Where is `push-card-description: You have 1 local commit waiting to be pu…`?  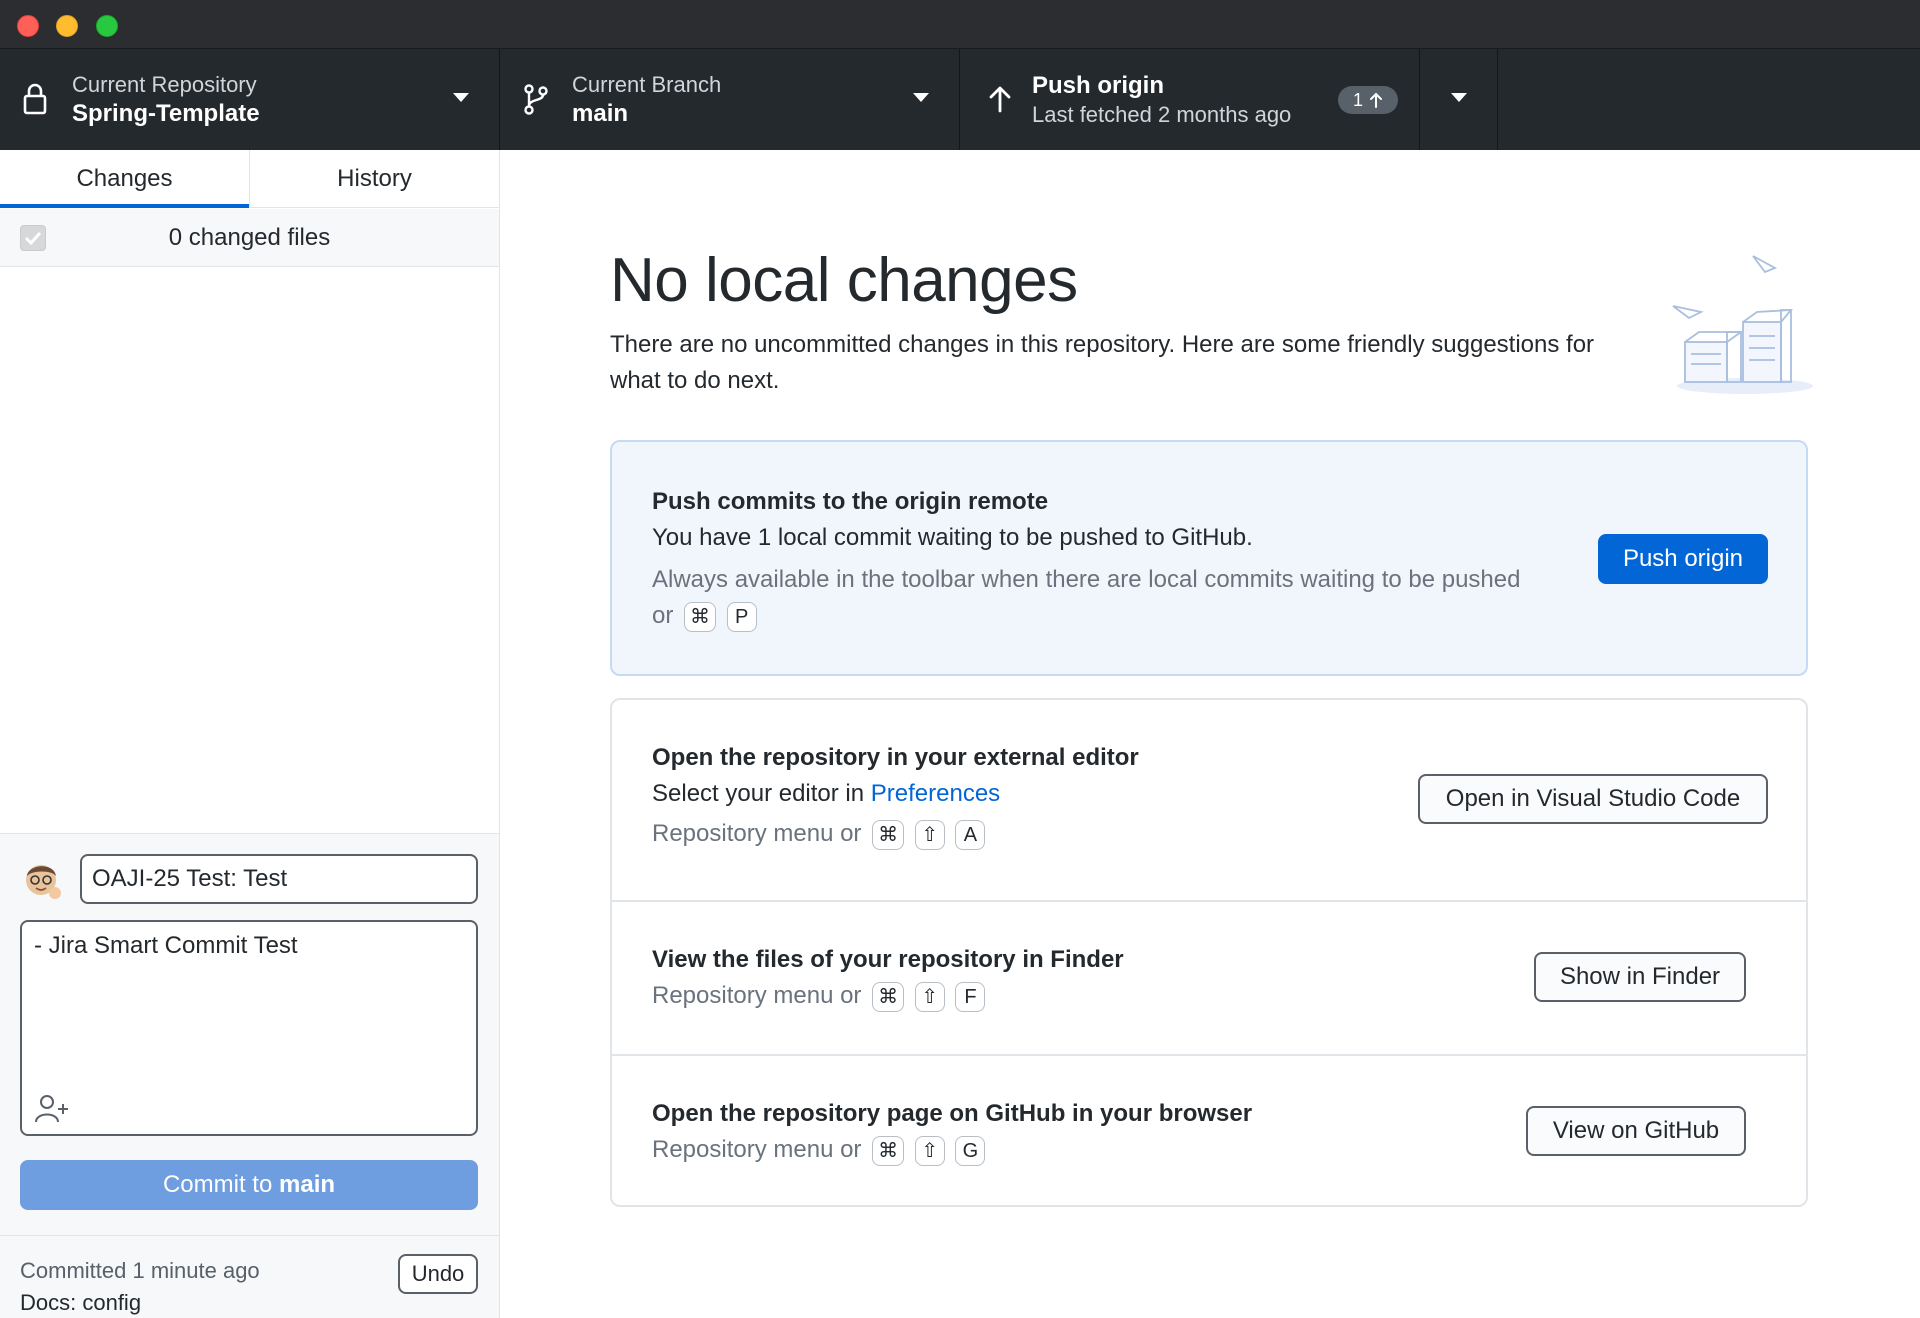 push-card-description: You have 1 local commit waiting to be pu… is located at coordinates (952, 537).